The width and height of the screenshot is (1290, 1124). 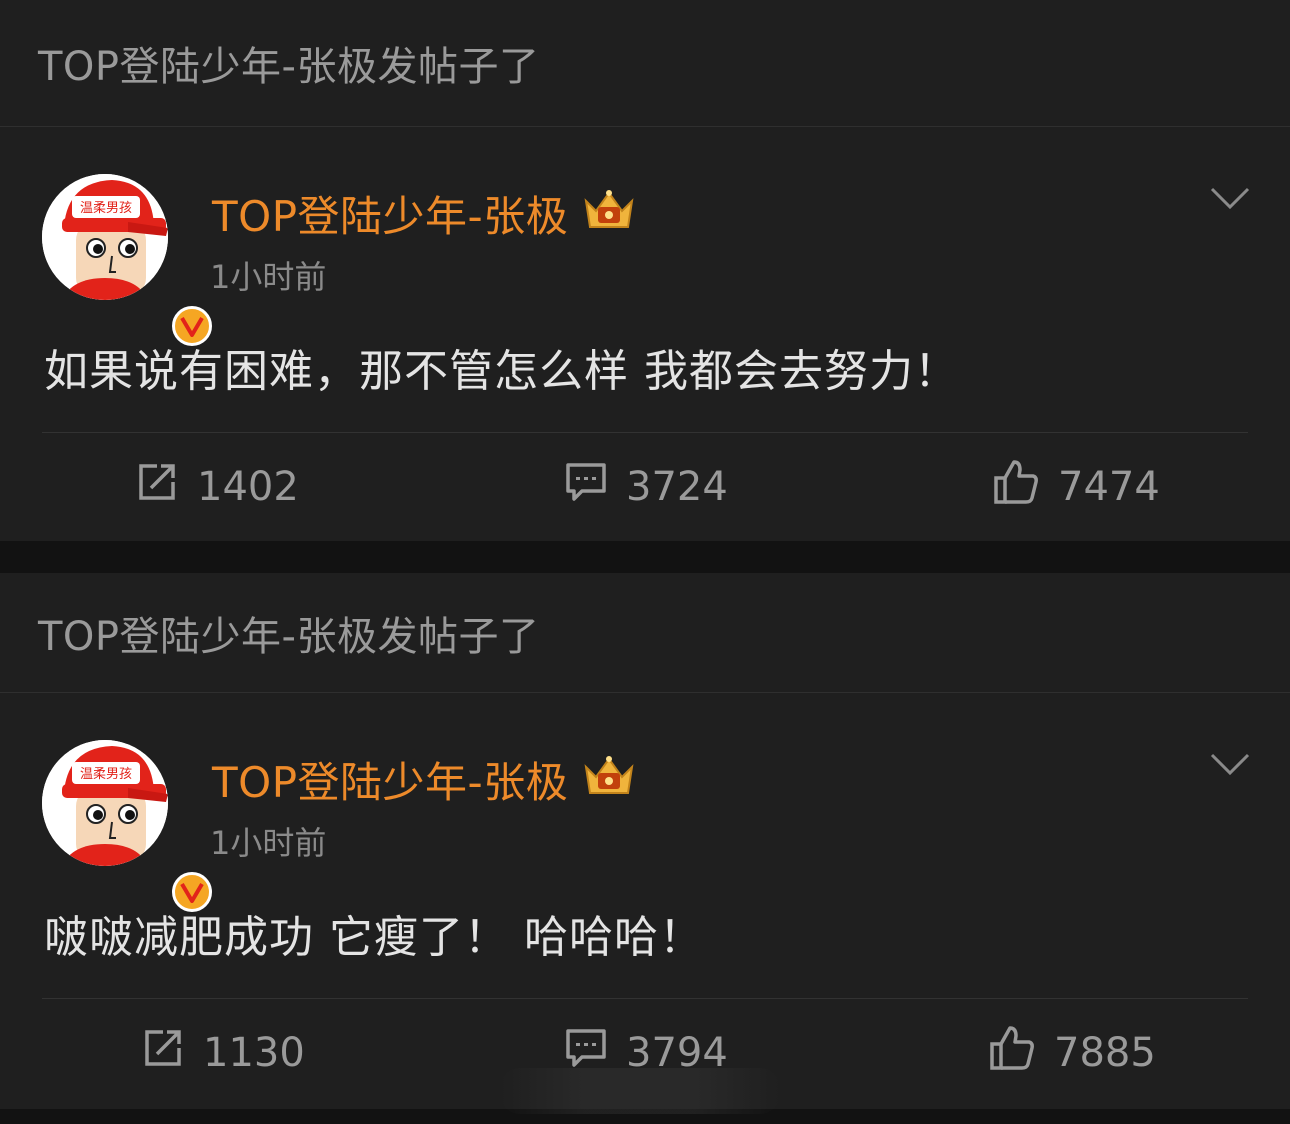 I want to click on comment-button: 3724, so click(x=646, y=487).